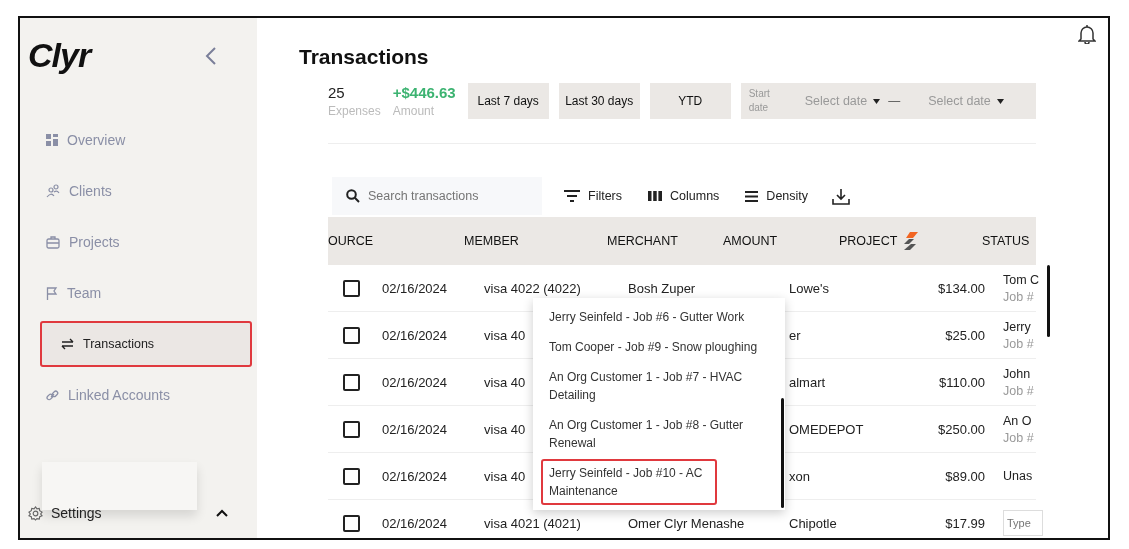 This screenshot has height=549, width=1129. What do you see at coordinates (794, 335) in the screenshot?
I see `table-cell-text: er` at bounding box center [794, 335].